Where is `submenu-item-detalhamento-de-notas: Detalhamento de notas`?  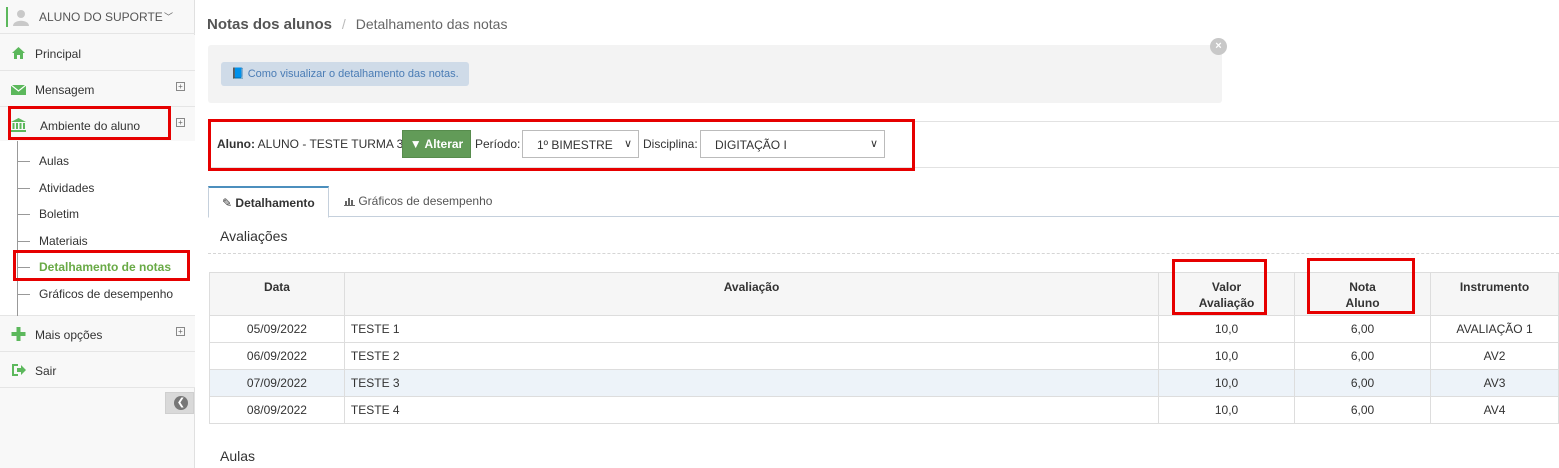 submenu-item-detalhamento-de-notas: Detalhamento de notas is located at coordinates (106, 267).